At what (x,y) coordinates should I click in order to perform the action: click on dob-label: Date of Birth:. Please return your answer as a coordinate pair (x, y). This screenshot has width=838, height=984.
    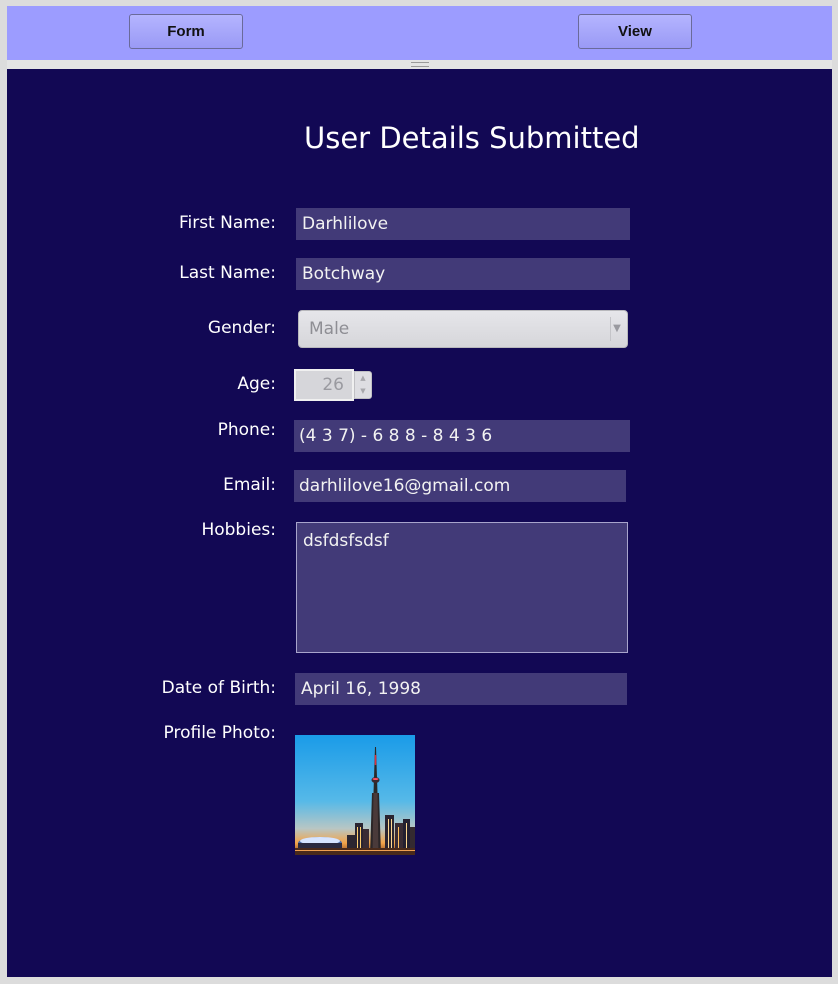
    Looking at the image, I should click on (218, 688).